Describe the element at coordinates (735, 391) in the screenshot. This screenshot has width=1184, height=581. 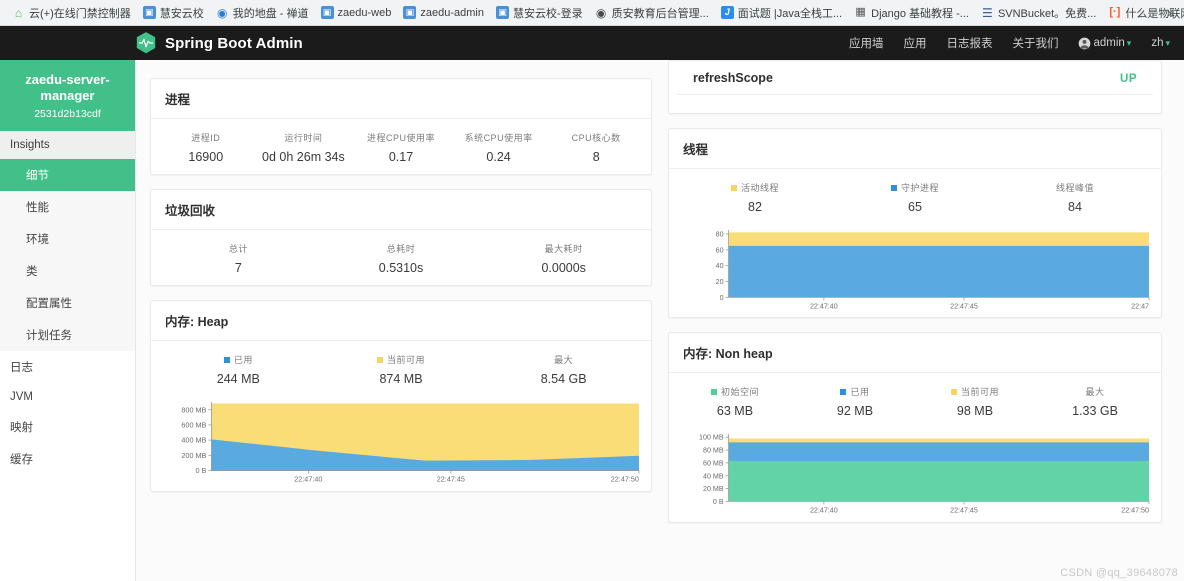
I see `metric-label: 初始空间` at that location.